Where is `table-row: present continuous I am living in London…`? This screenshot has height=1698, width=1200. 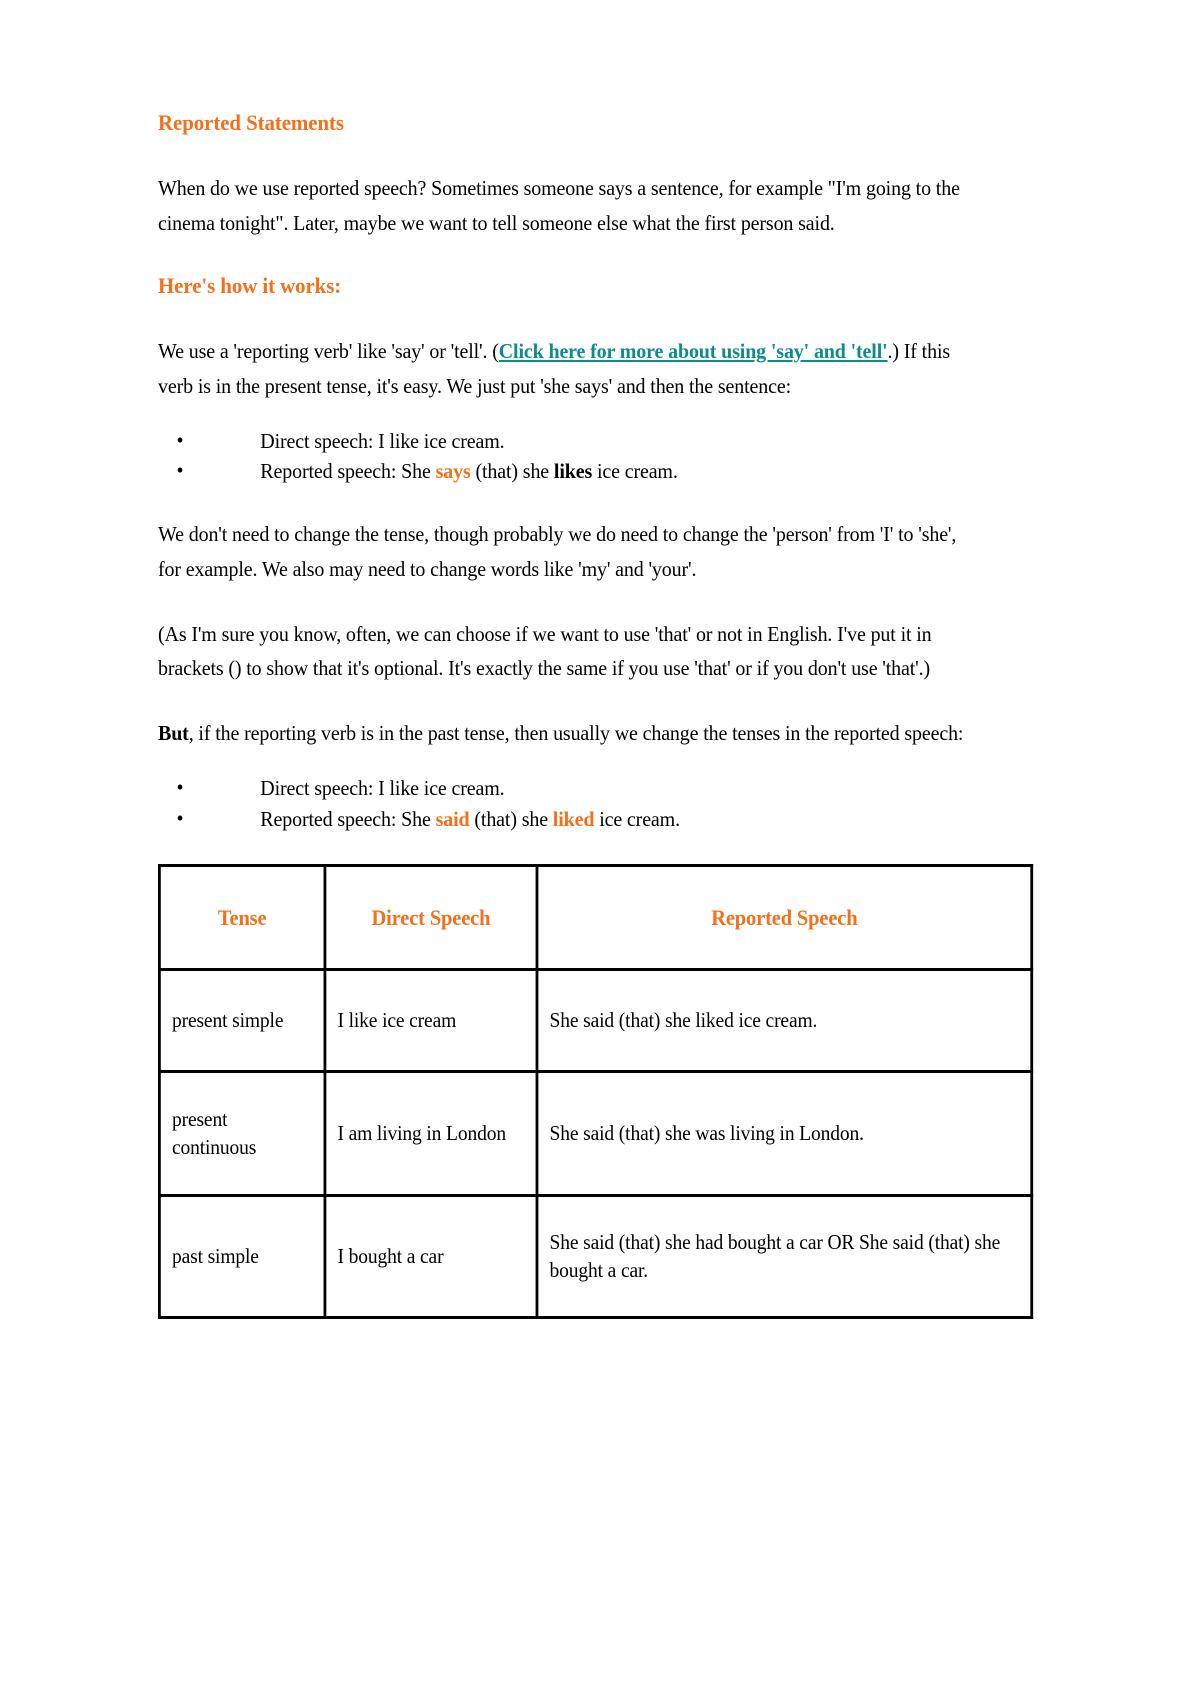 table-row: present continuous I am living in London… is located at coordinates (596, 1134).